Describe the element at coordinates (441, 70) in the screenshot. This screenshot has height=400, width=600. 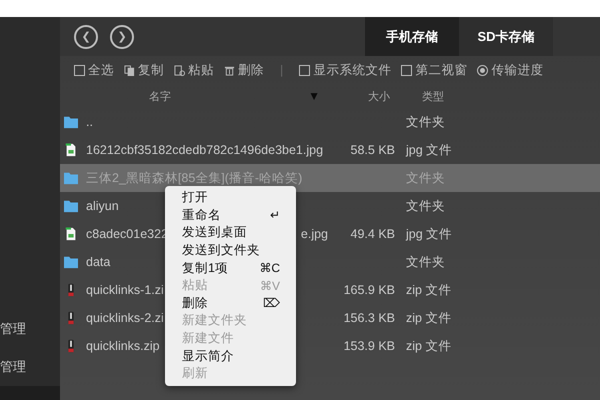
I see `option-label: 第二视窗` at that location.